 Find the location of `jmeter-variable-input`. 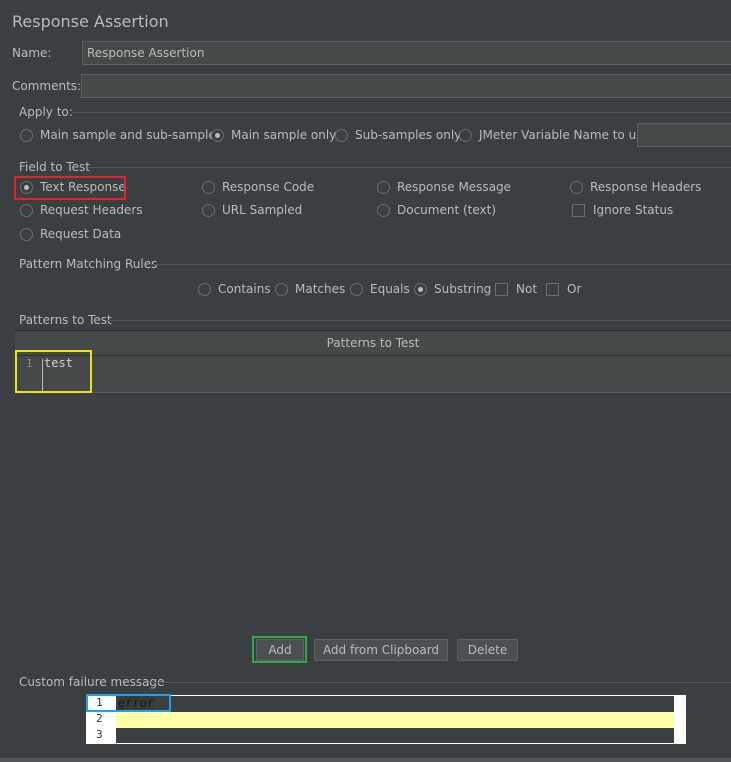

jmeter-variable-input is located at coordinates (684, 135).